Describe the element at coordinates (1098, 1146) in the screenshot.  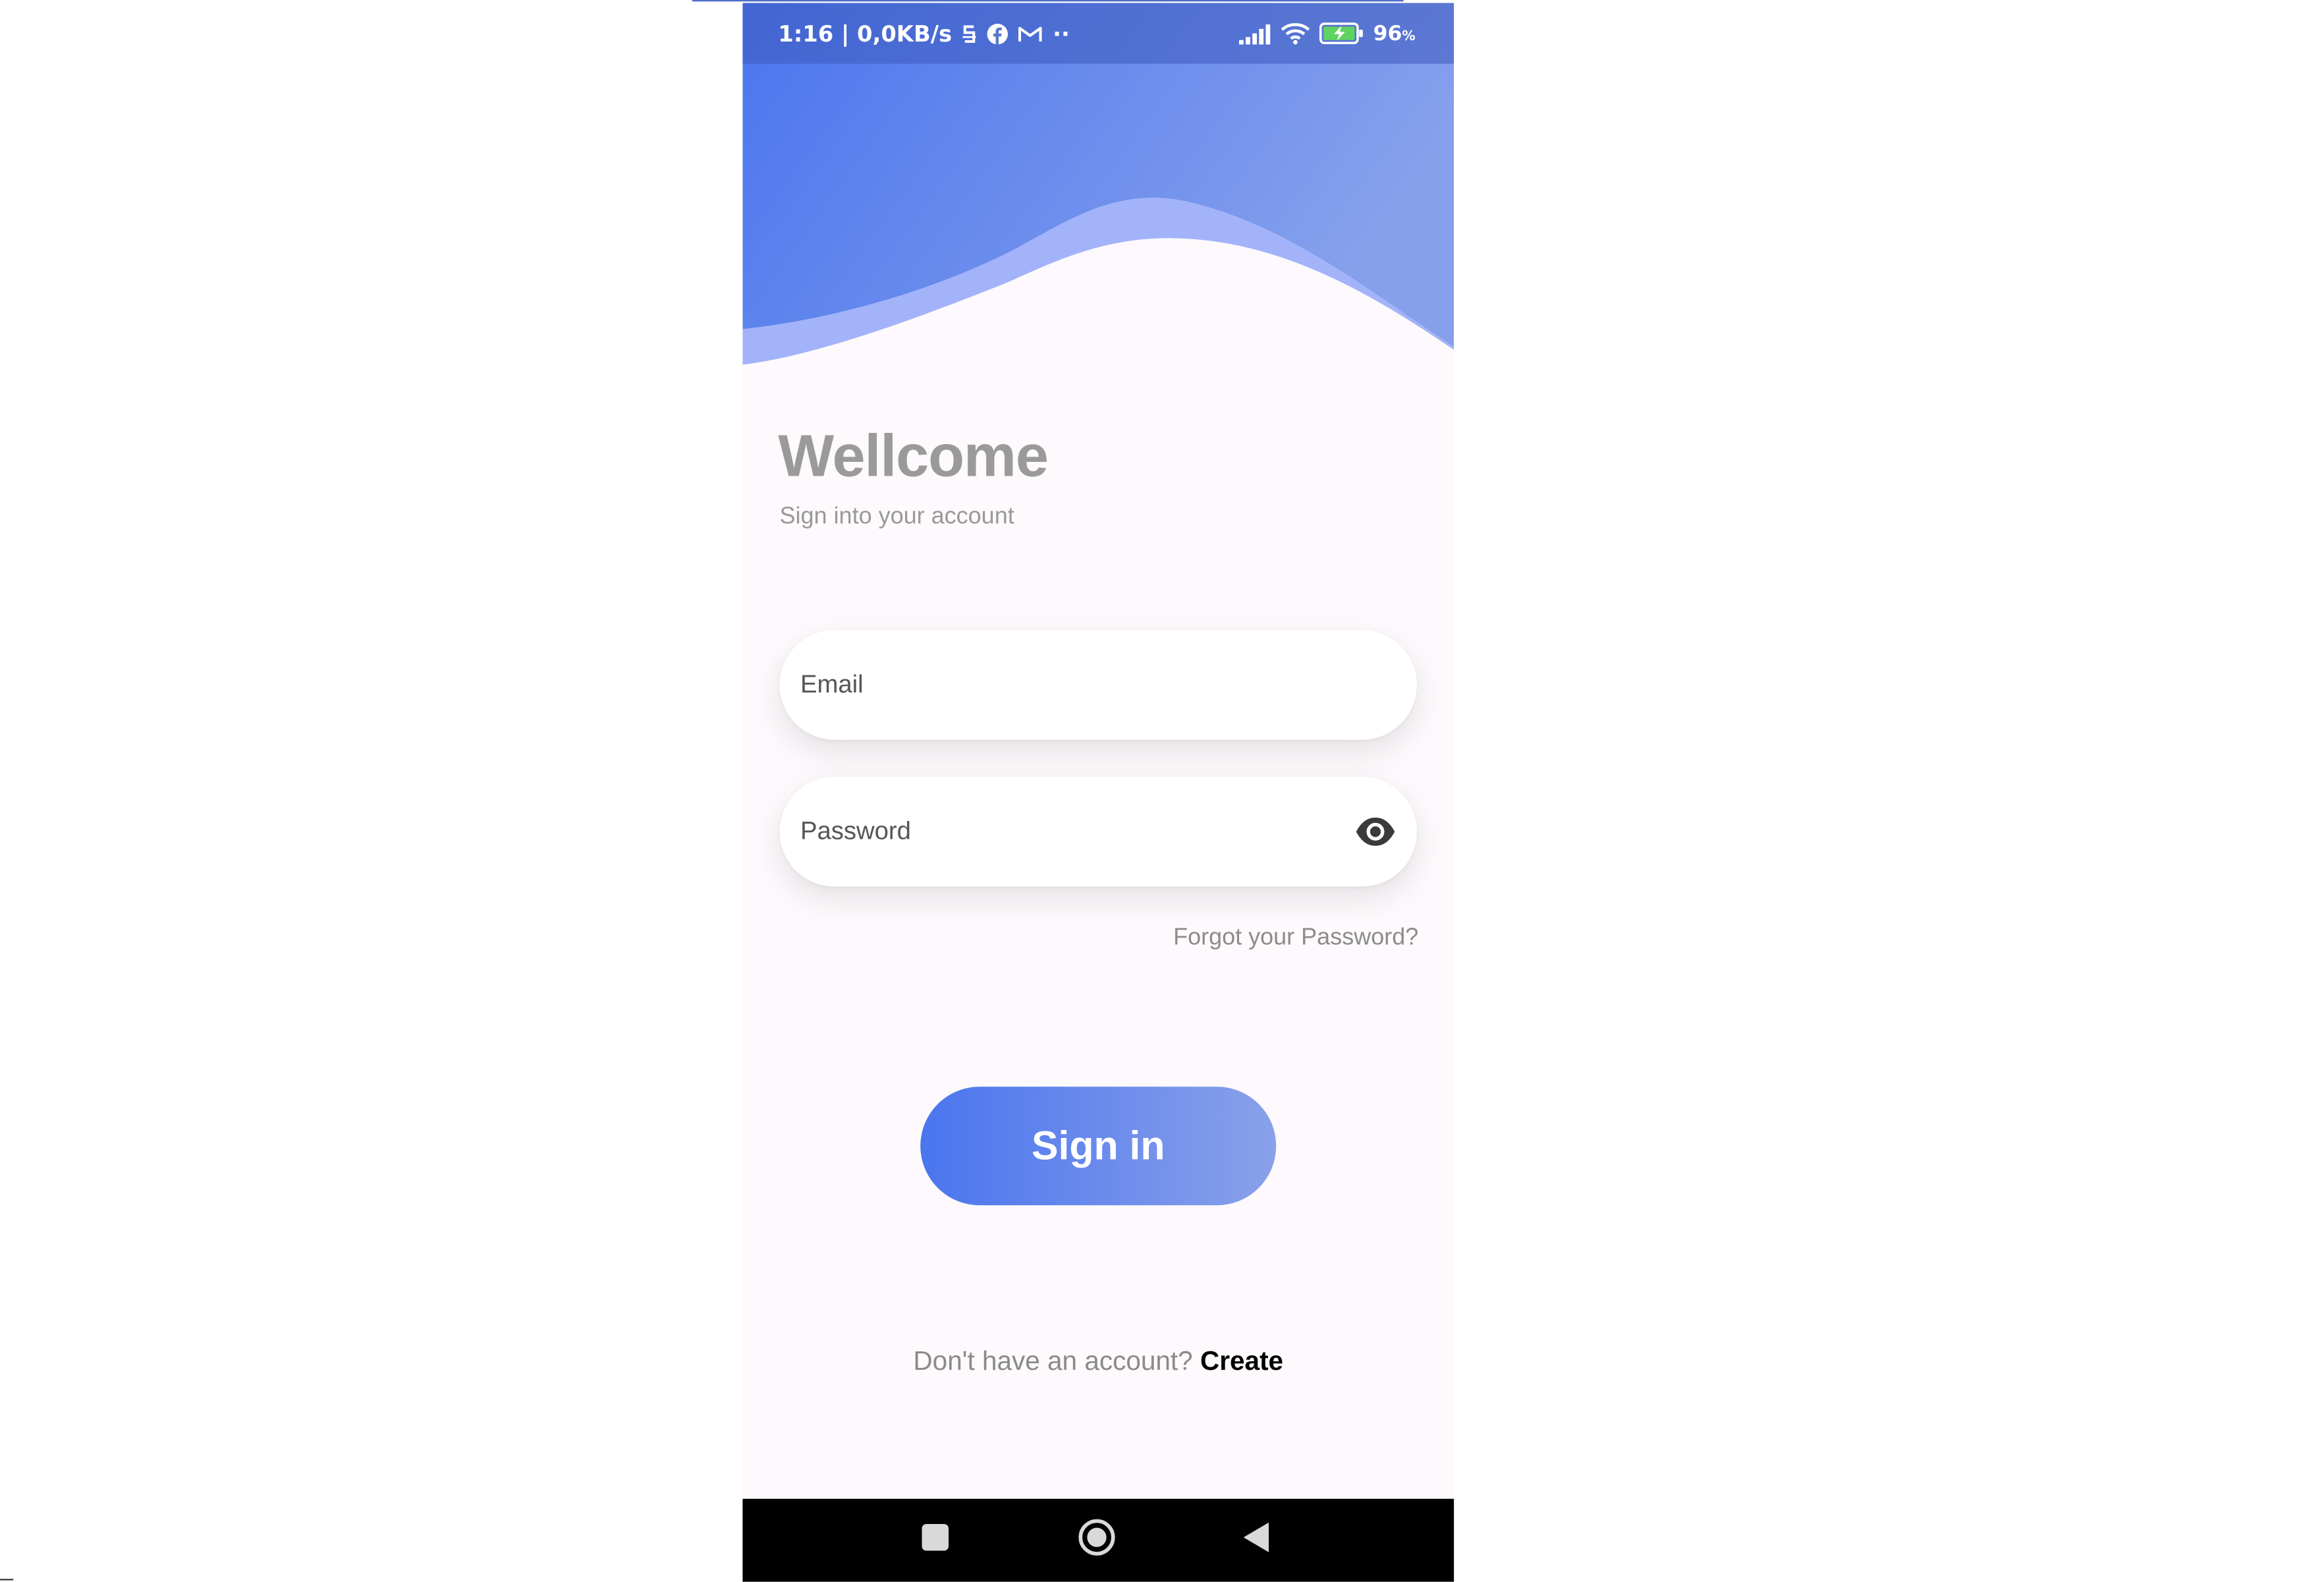
I see `sign-in-button: Sign in` at that location.